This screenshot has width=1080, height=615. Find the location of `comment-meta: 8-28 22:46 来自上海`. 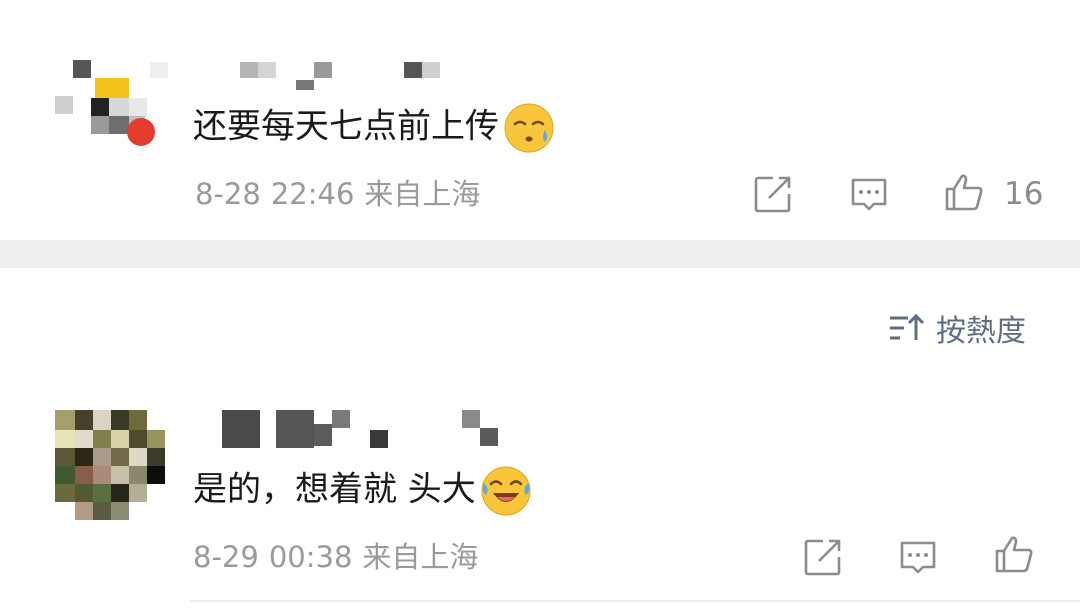

comment-meta: 8-28 22:46 来自上海 is located at coordinates (337, 194).